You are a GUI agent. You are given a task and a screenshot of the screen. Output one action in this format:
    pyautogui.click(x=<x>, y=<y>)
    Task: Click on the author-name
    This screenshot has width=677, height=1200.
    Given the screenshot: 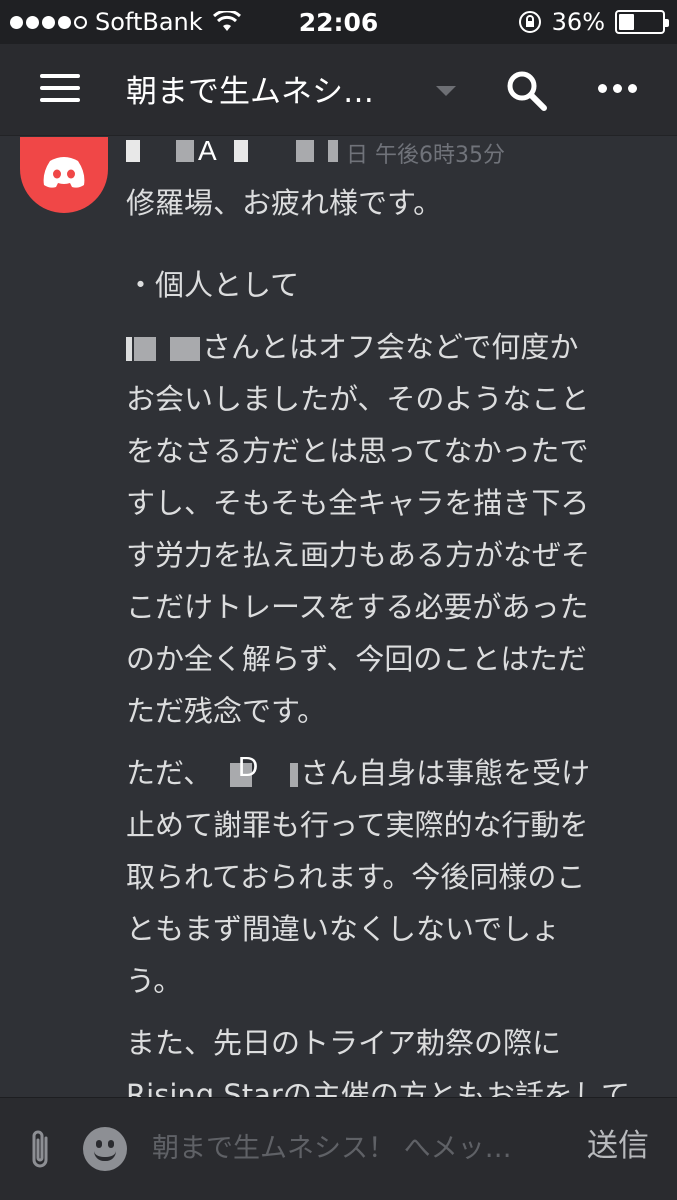 What is the action you would take?
    pyautogui.click(x=232, y=151)
    